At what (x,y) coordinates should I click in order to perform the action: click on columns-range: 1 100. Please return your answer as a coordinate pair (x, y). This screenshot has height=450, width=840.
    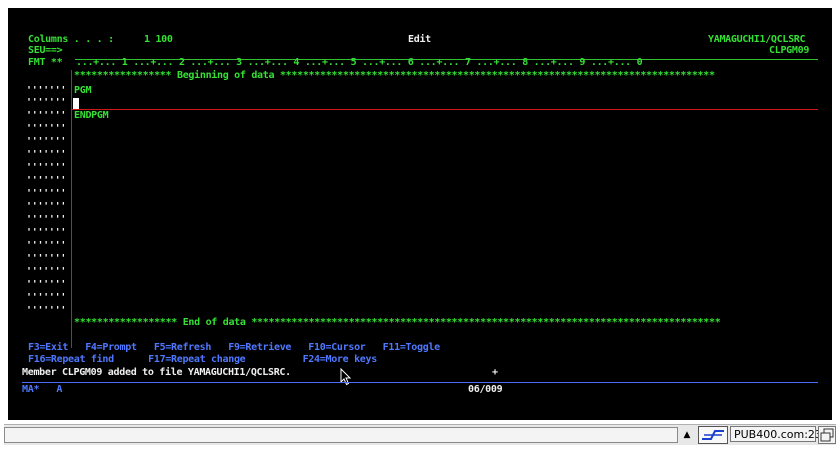
    Looking at the image, I should click on (158, 39).